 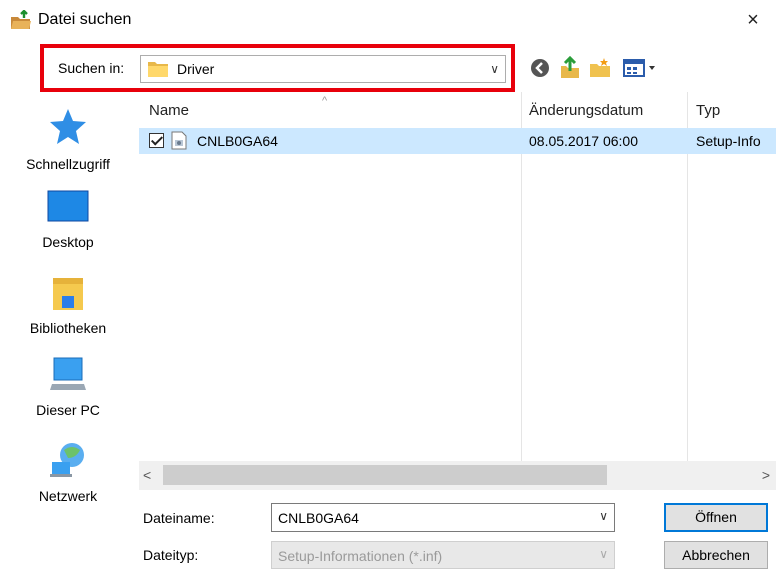 What do you see at coordinates (68, 410) in the screenshot?
I see `place-label: Dieser PC` at bounding box center [68, 410].